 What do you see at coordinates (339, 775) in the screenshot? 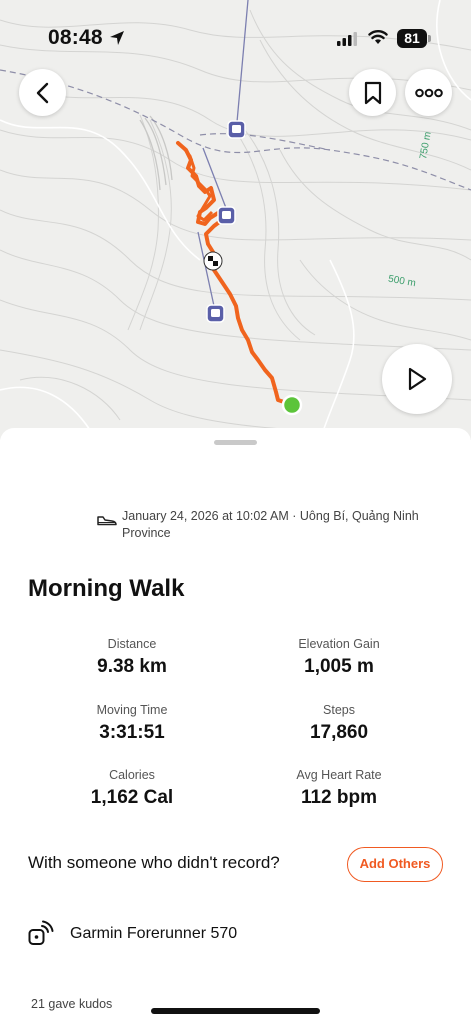
I see `stat-label: Avg Heart Rate` at bounding box center [339, 775].